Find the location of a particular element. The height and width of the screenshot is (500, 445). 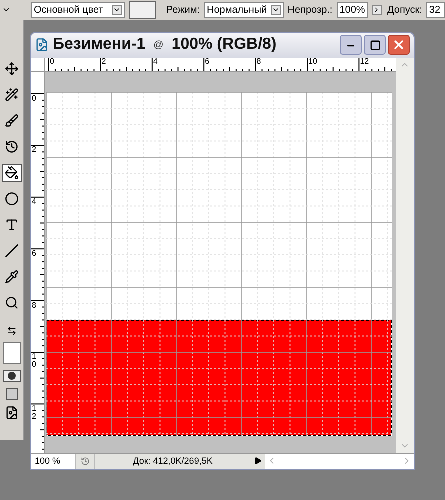

close-icon is located at coordinates (399, 45).